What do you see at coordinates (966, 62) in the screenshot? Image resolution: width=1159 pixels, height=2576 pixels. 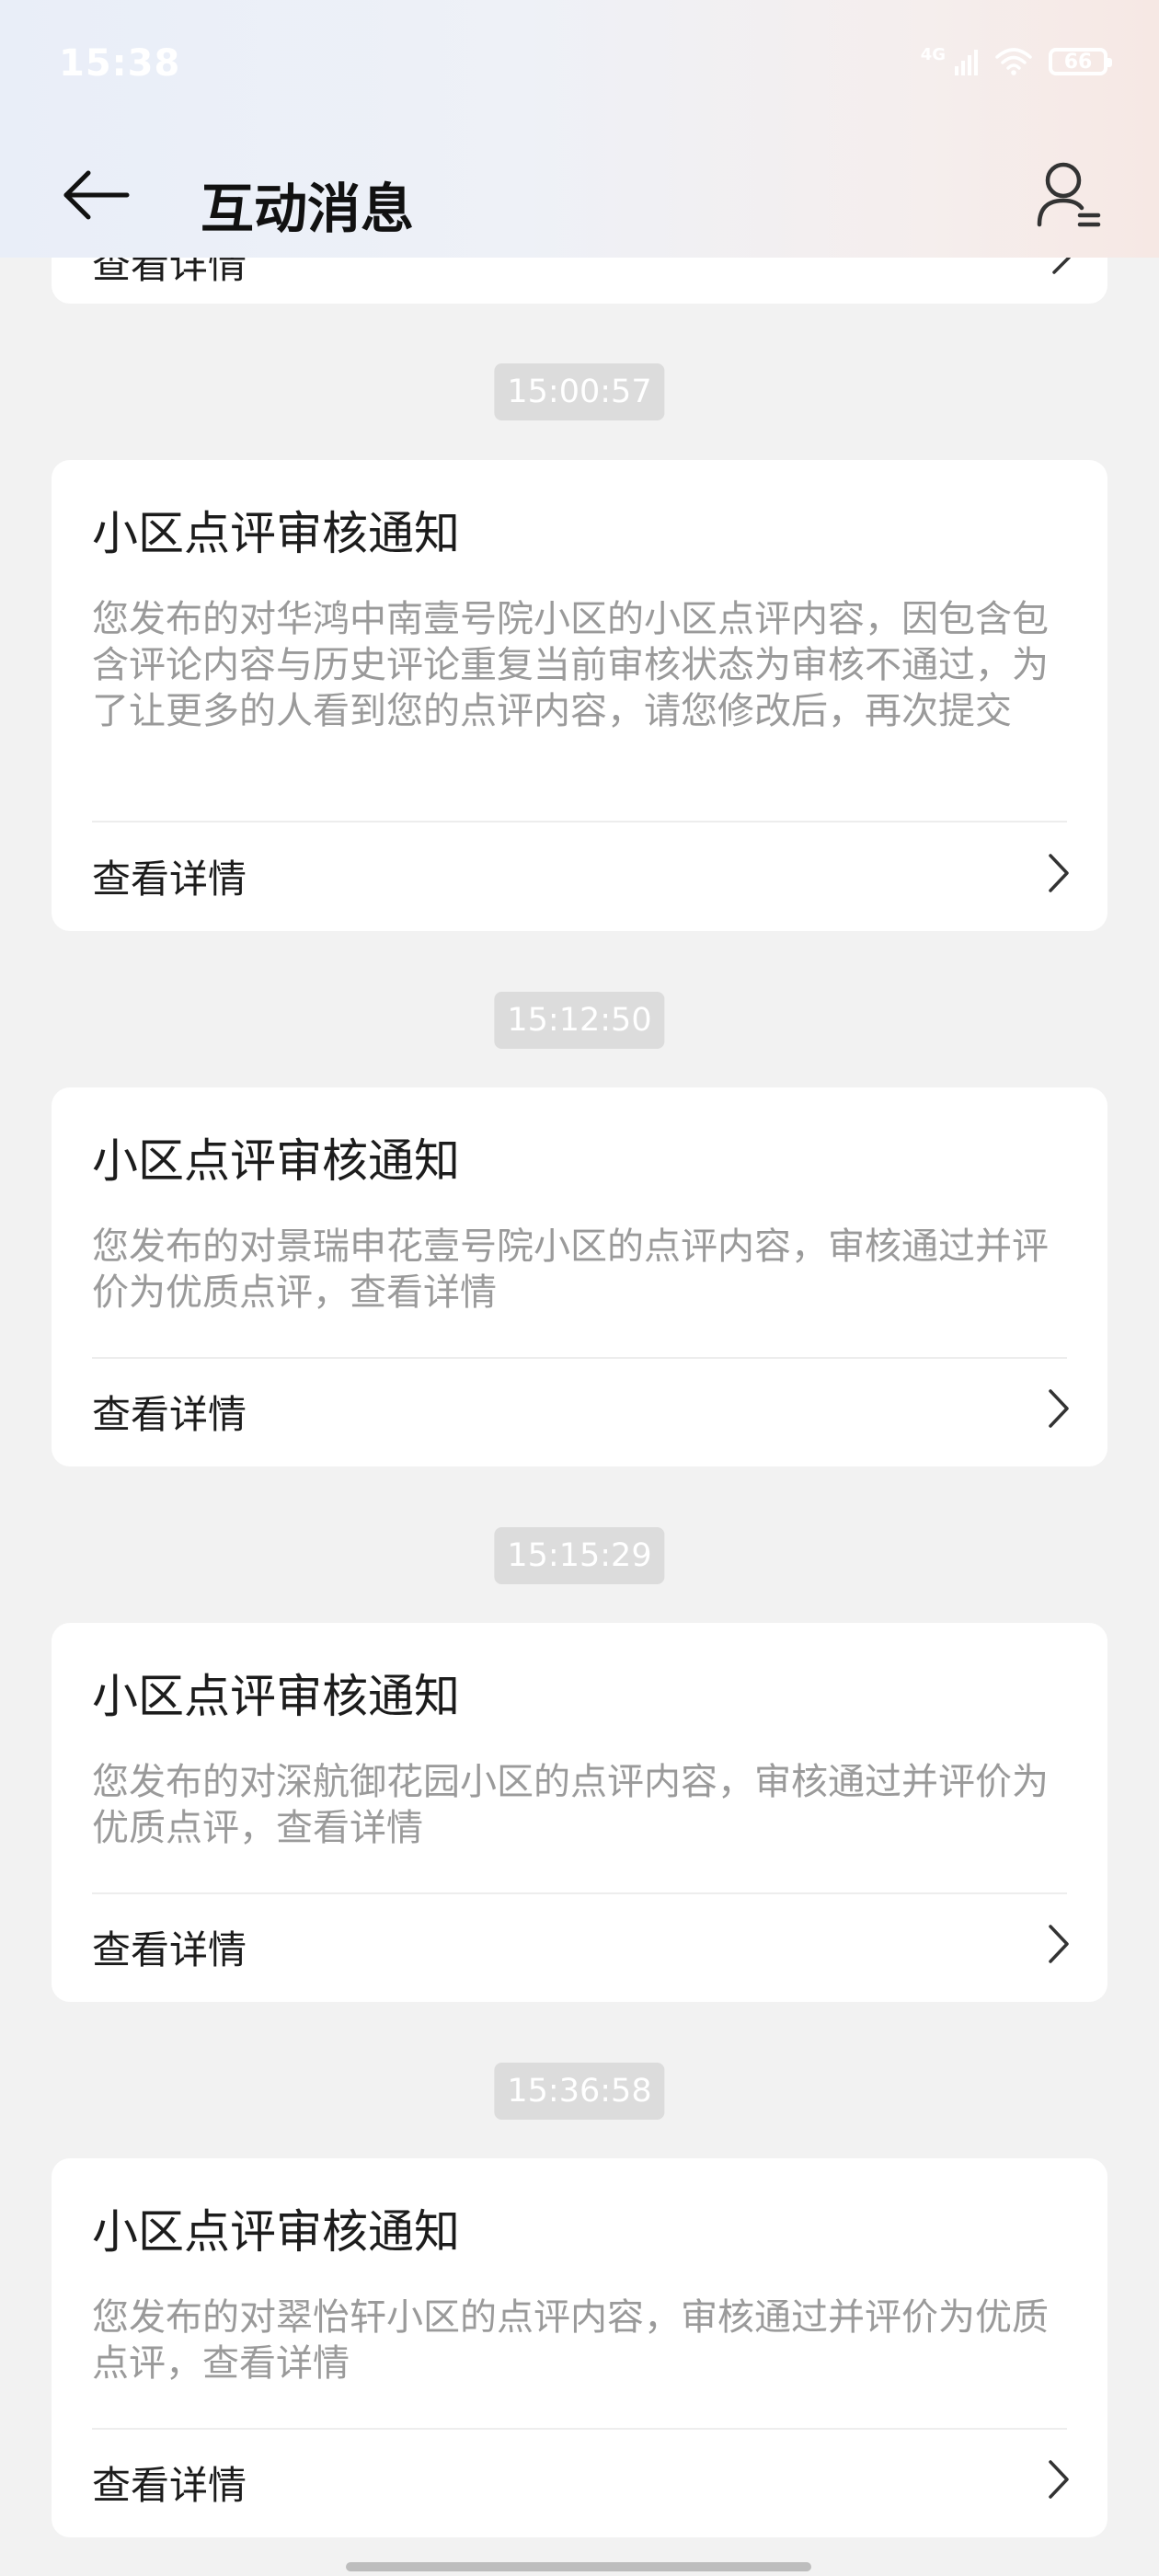 I see `signal-icon` at bounding box center [966, 62].